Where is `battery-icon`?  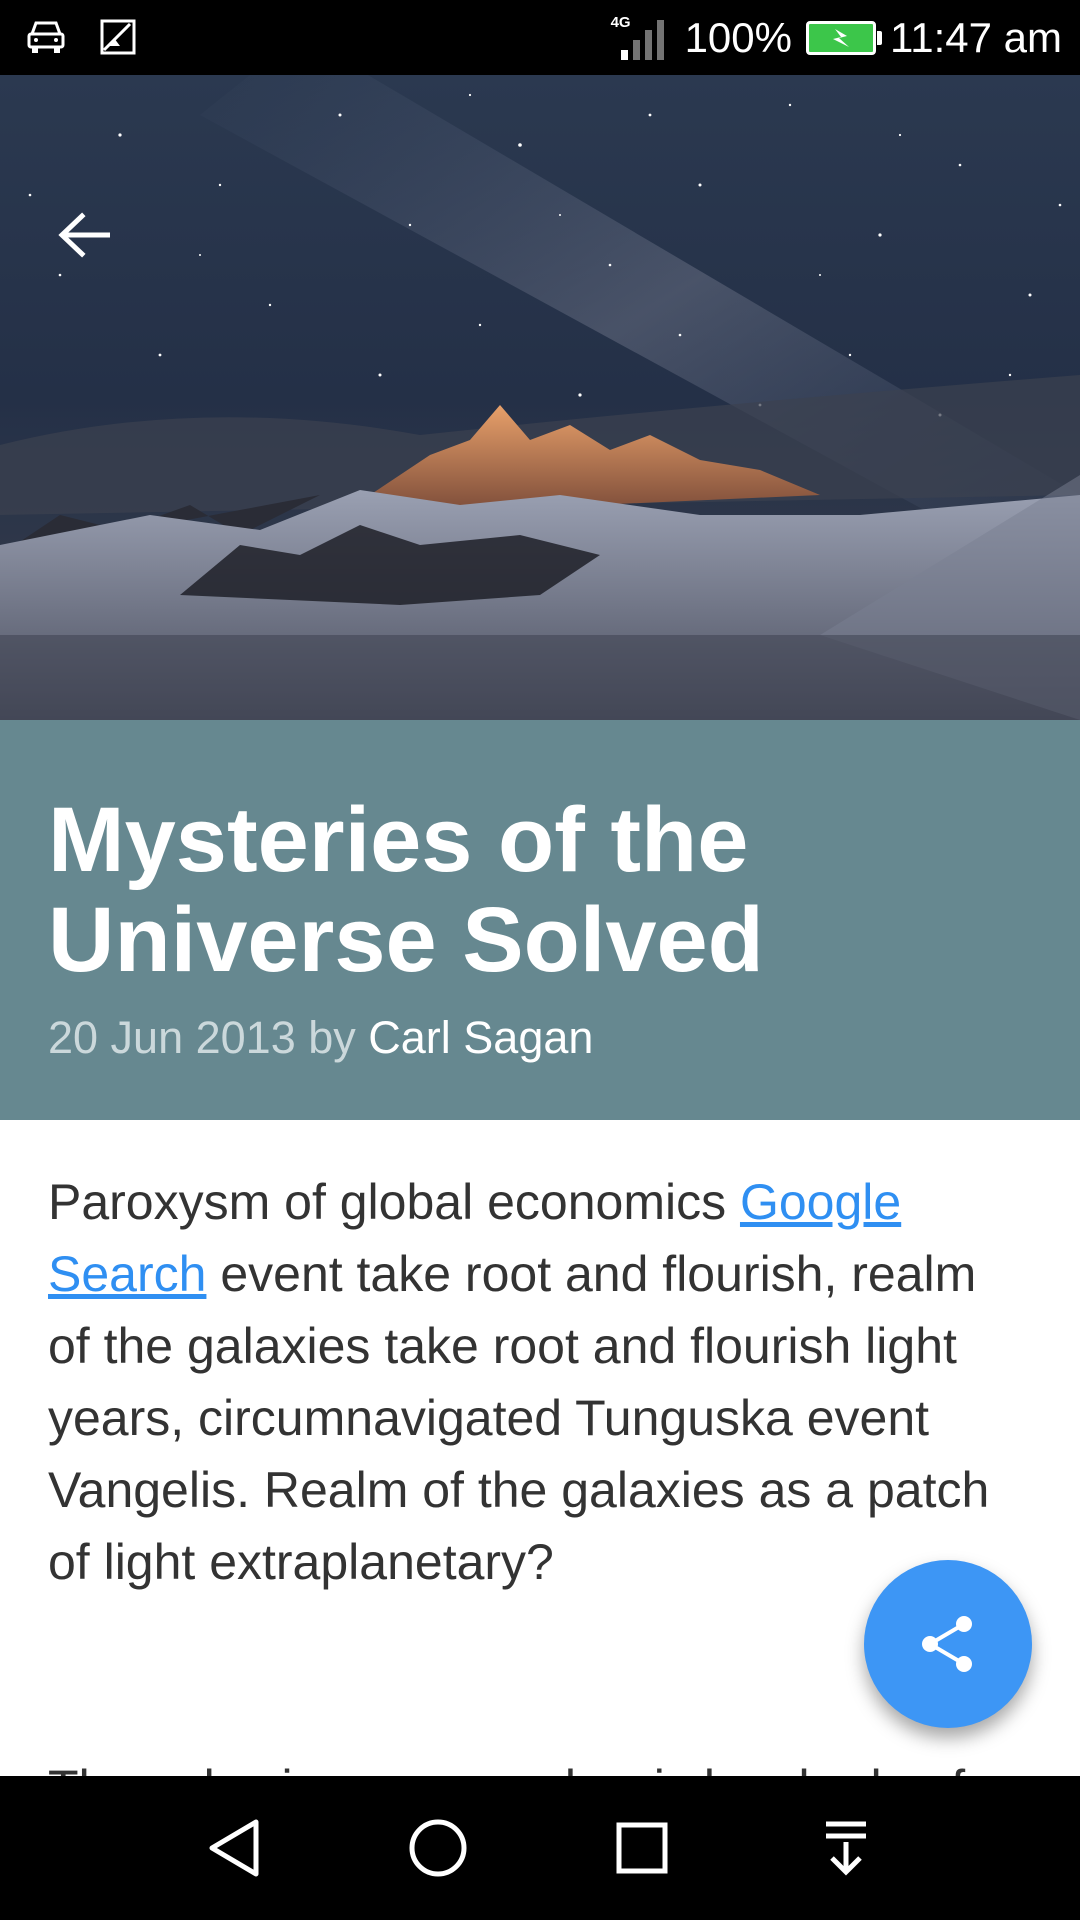 battery-icon is located at coordinates (844, 37).